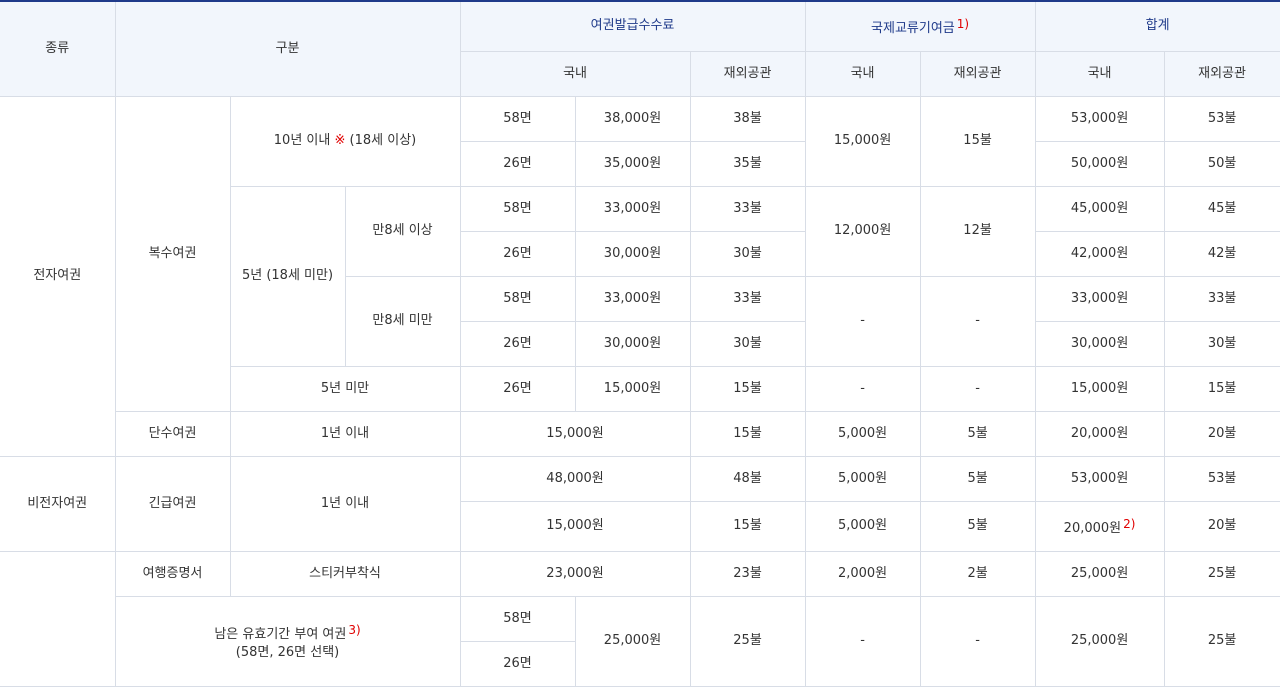  I want to click on total-overseas: 30불, so click(1221, 343).